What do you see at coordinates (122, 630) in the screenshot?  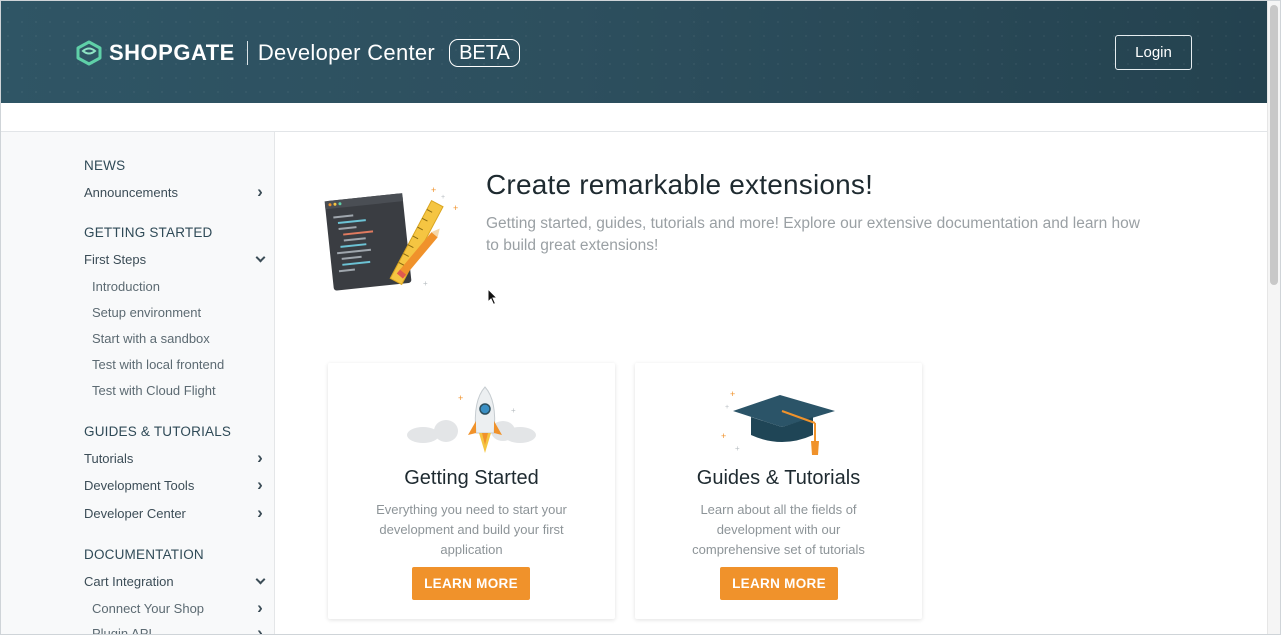 I see `sidebar-item-label: Plugin API` at bounding box center [122, 630].